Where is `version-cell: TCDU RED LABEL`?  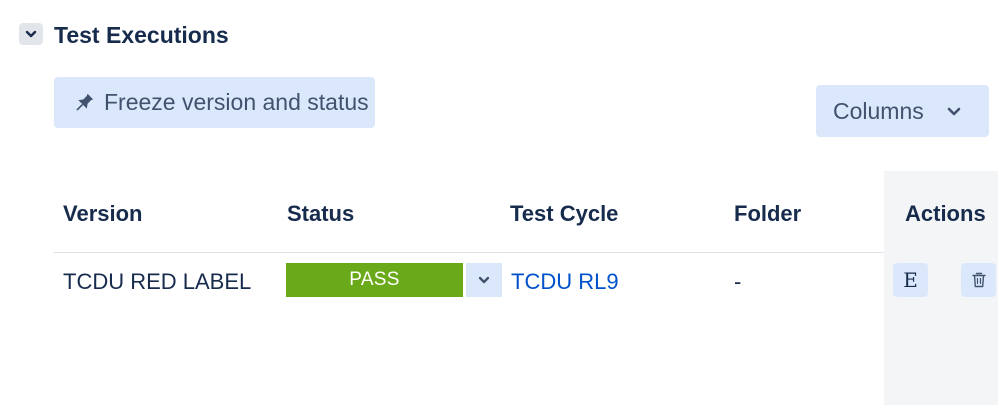 version-cell: TCDU RED LABEL is located at coordinates (157, 281).